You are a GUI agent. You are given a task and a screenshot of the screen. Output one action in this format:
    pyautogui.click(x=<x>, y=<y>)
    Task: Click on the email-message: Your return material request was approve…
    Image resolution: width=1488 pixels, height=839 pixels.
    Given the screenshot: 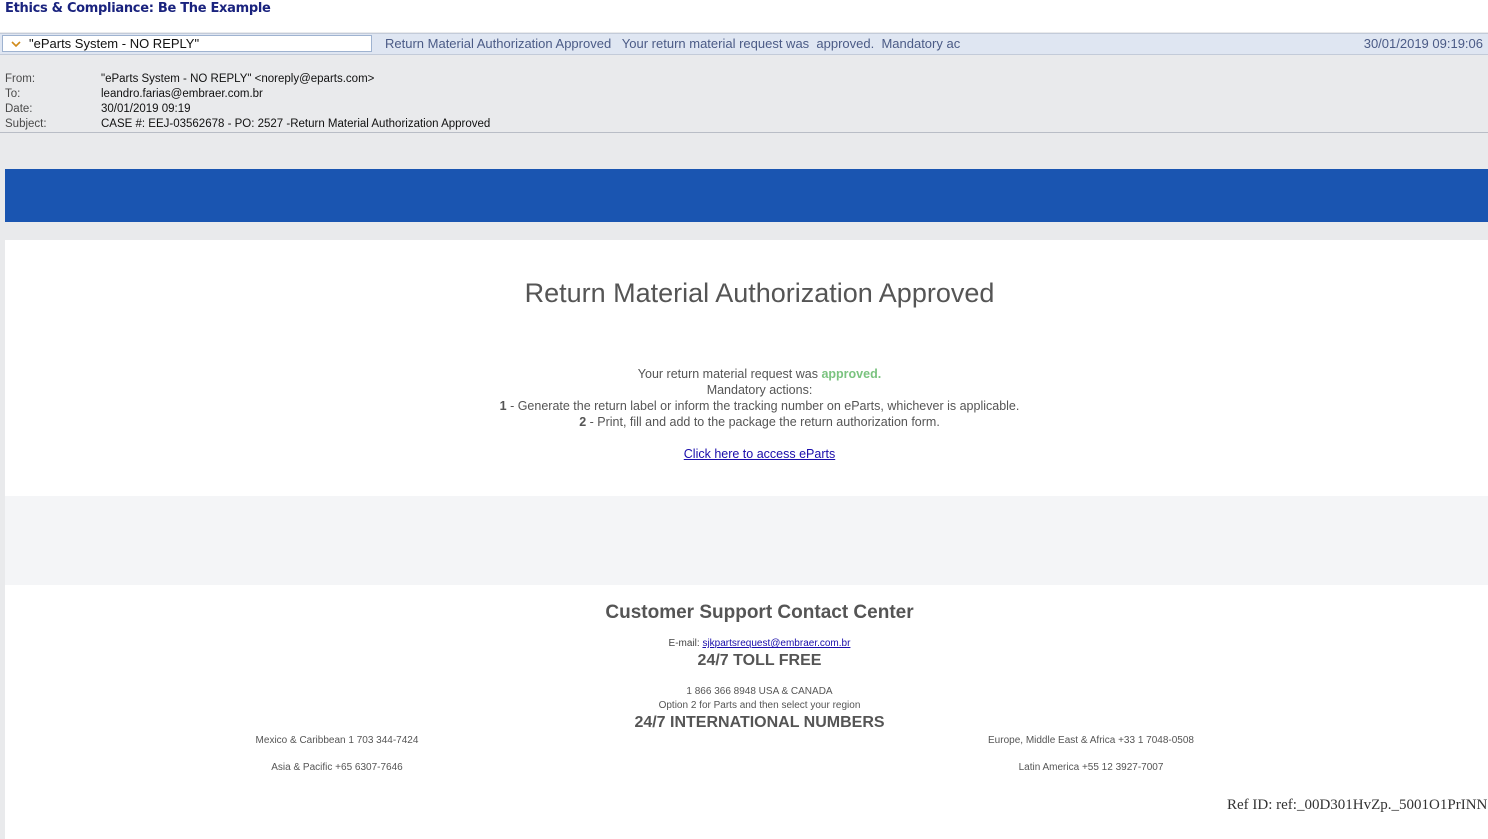 What is the action you would take?
    pyautogui.click(x=746, y=414)
    